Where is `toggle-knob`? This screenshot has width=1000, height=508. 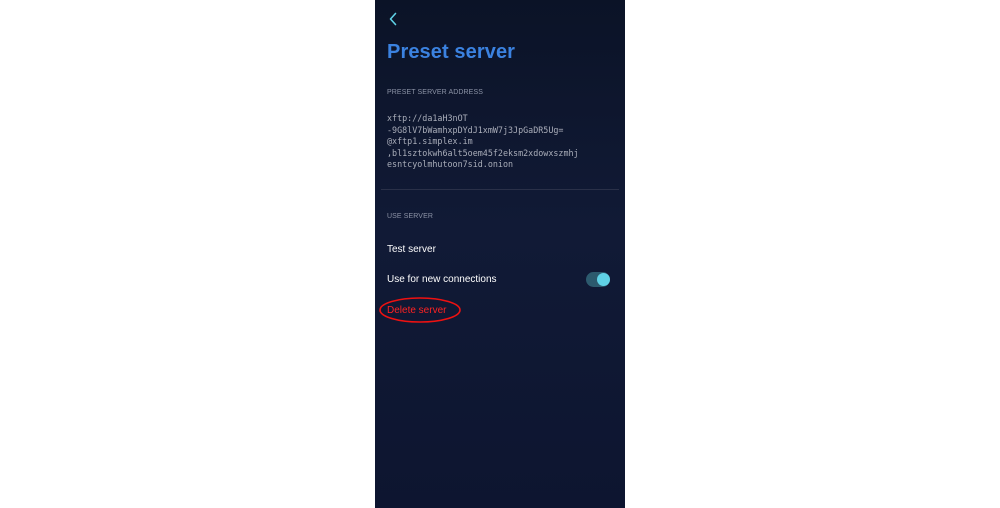
toggle-knob is located at coordinates (603, 279).